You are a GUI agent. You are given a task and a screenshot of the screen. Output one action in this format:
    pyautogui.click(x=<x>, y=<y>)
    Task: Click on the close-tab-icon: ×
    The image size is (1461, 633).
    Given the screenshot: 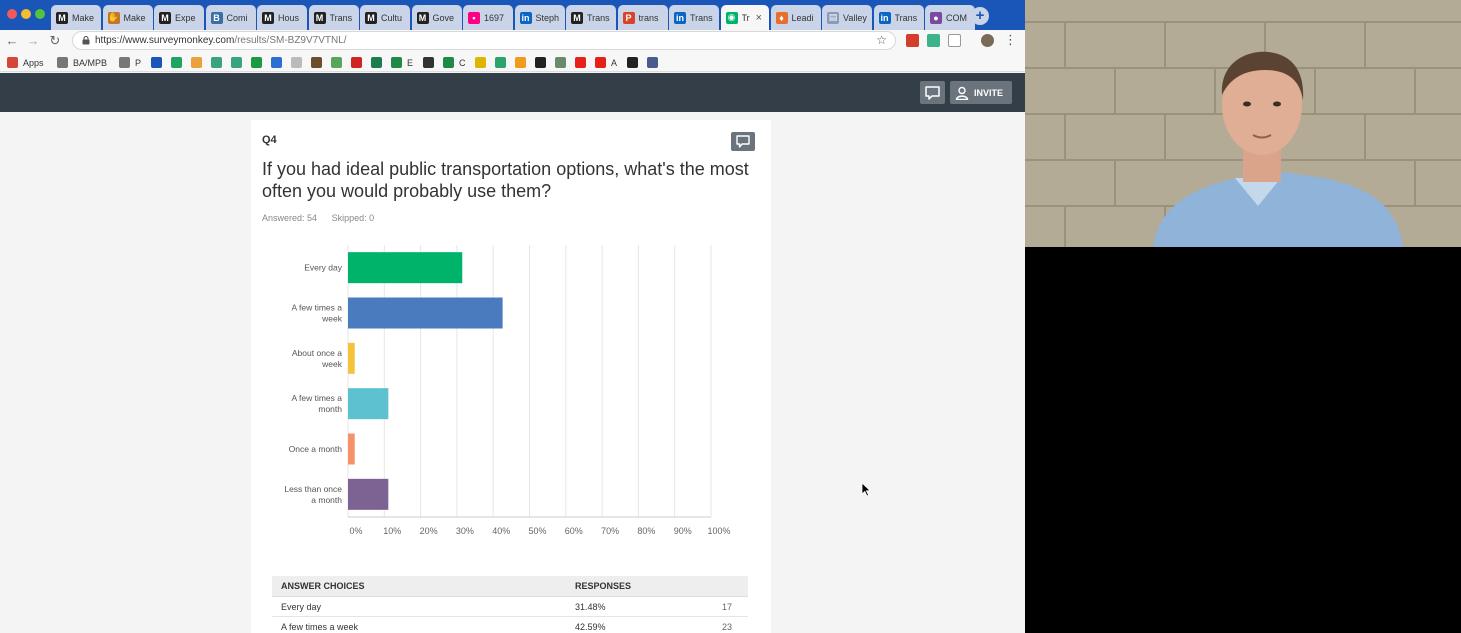 What is the action you would take?
    pyautogui.click(x=759, y=18)
    